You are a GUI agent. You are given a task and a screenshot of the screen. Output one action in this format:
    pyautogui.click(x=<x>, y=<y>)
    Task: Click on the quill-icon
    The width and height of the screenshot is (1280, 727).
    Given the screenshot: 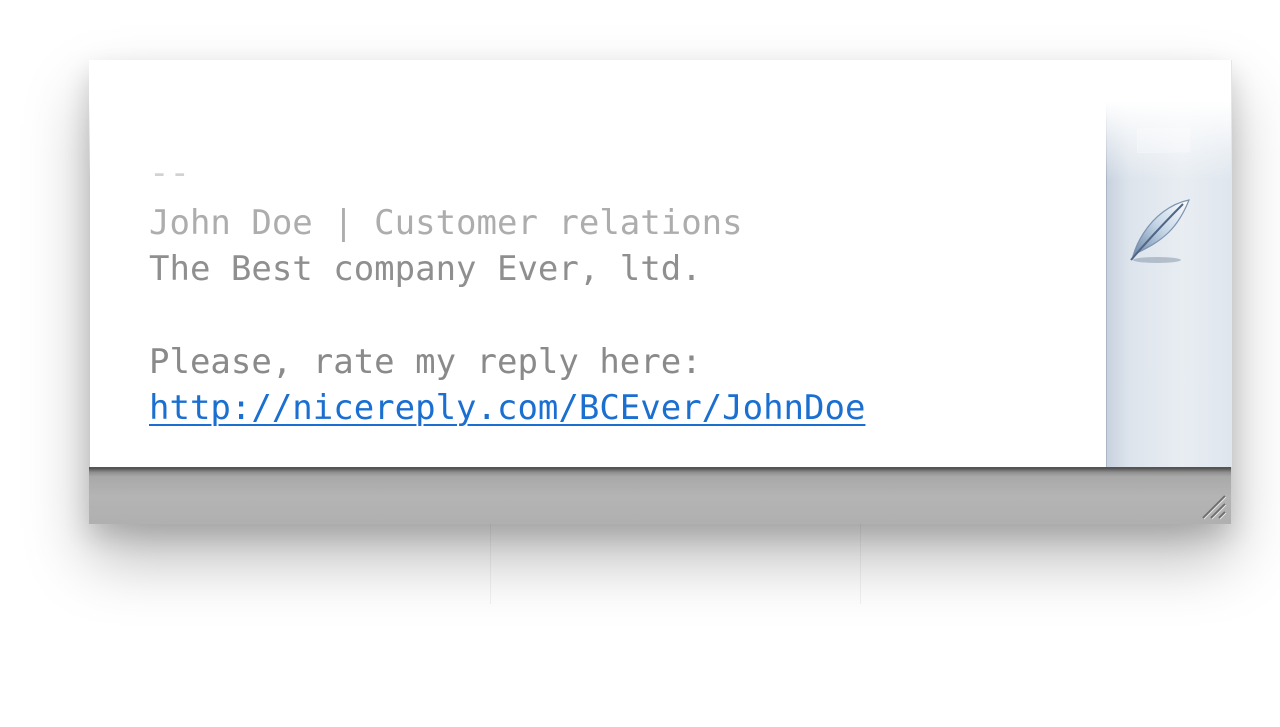 What is the action you would take?
    pyautogui.click(x=1160, y=230)
    